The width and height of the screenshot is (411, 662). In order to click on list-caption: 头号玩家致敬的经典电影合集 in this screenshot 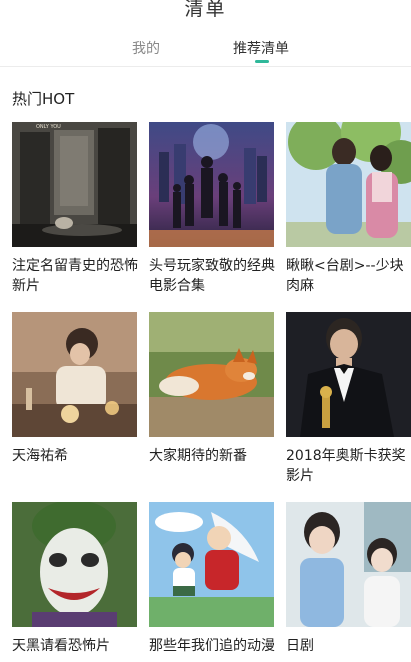, I will do `click(212, 276)`.